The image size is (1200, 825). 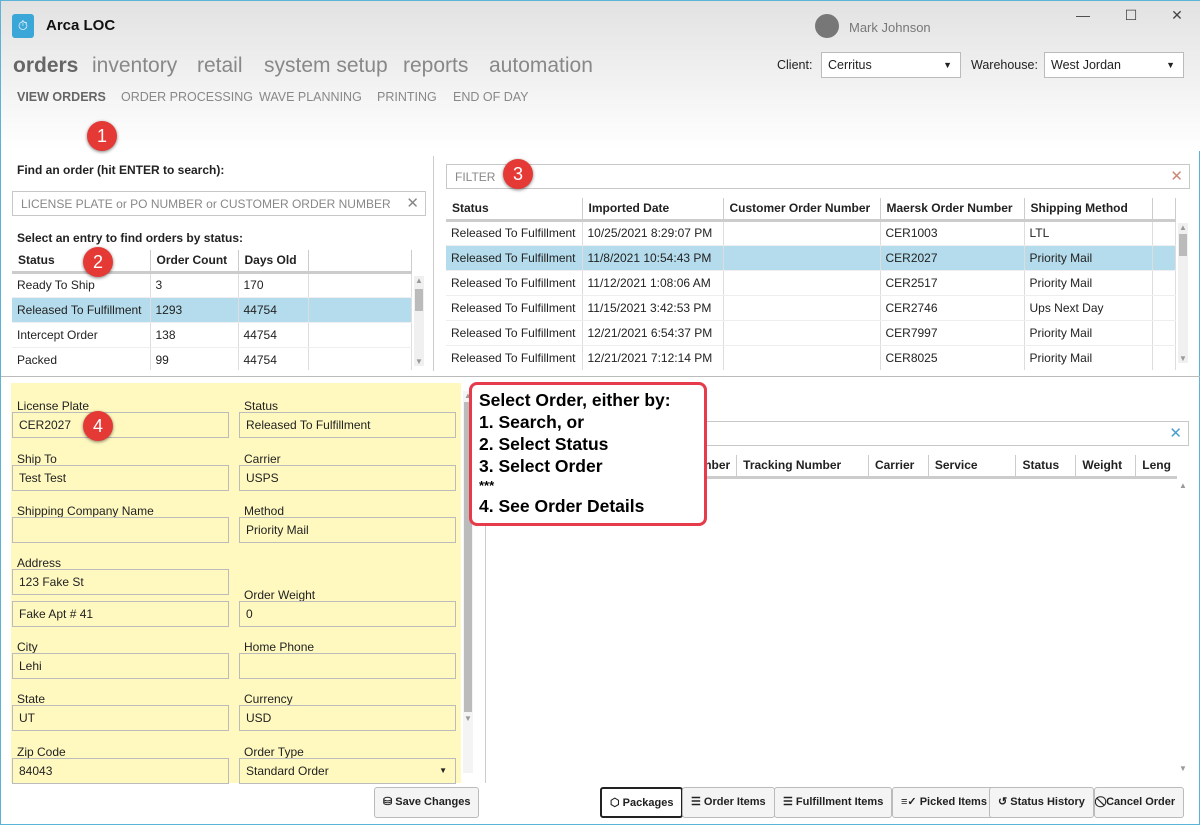 I want to click on col-service: Service, so click(x=972, y=467).